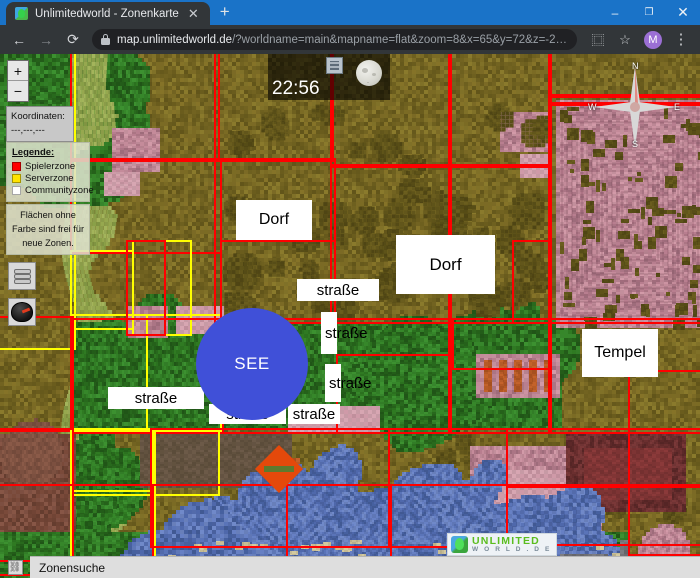  Describe the element at coordinates (18, 91) in the screenshot. I see `zoom-out-button: −` at that location.